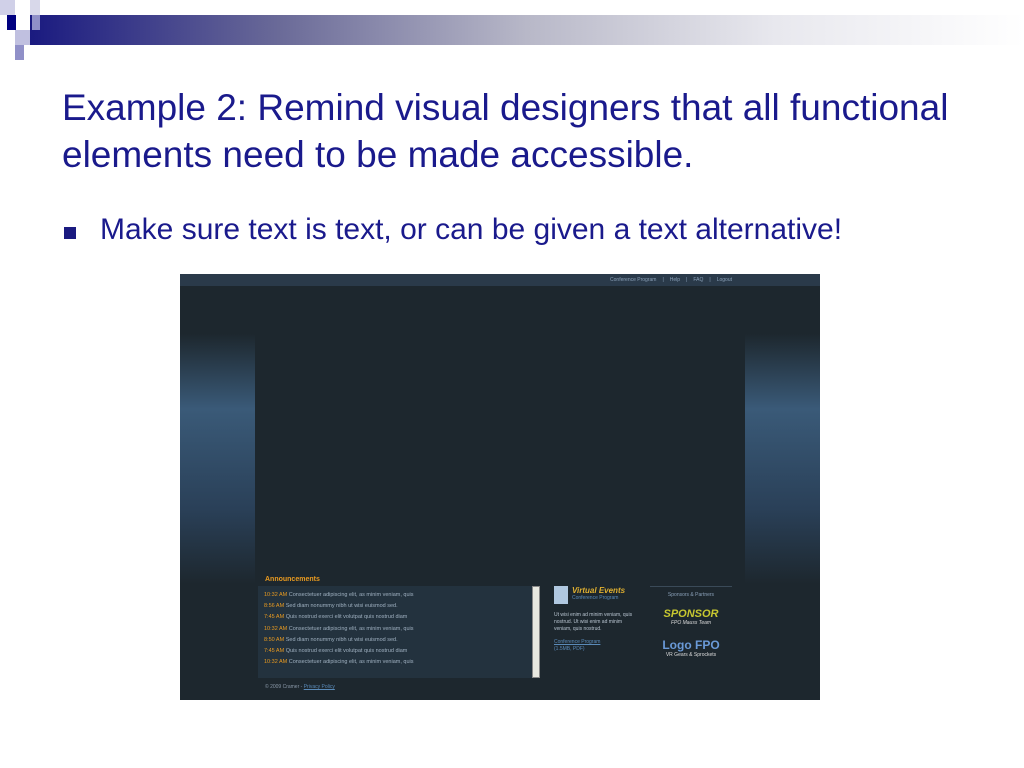  I want to click on partner-sub: VR Gears & Sprockets, so click(691, 655).